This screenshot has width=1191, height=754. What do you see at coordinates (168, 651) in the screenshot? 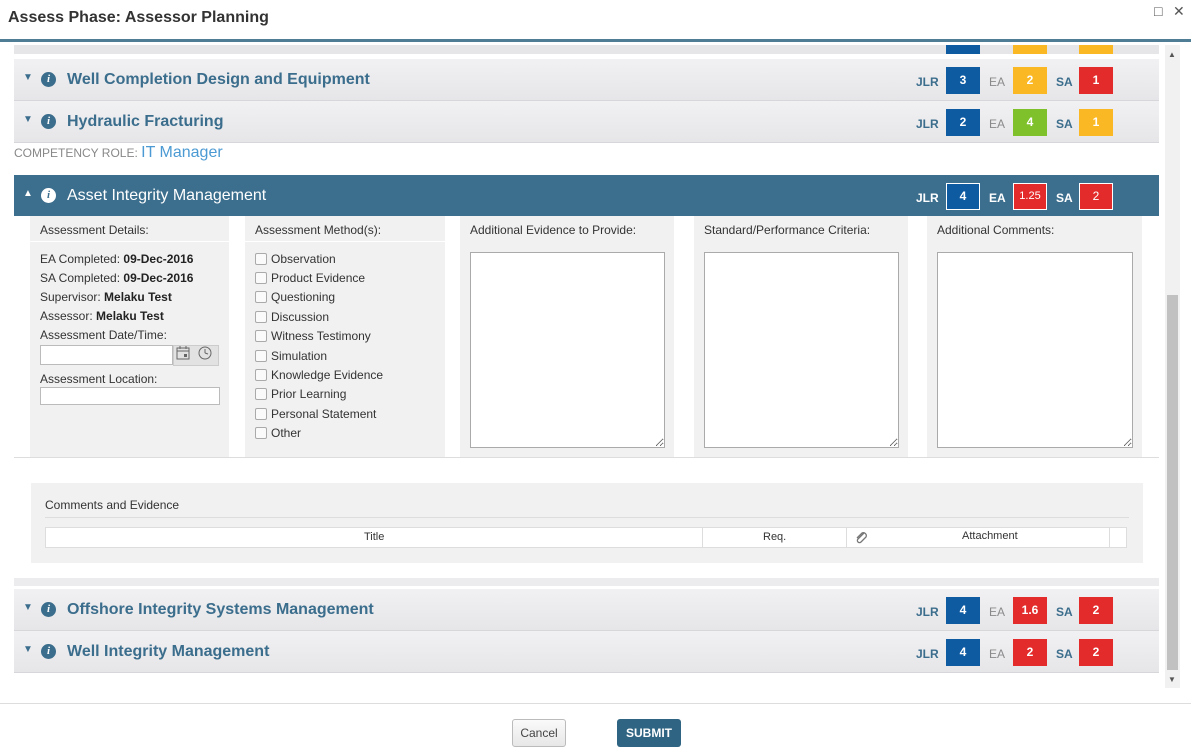
I see `section-title: Well Integrity Management` at bounding box center [168, 651].